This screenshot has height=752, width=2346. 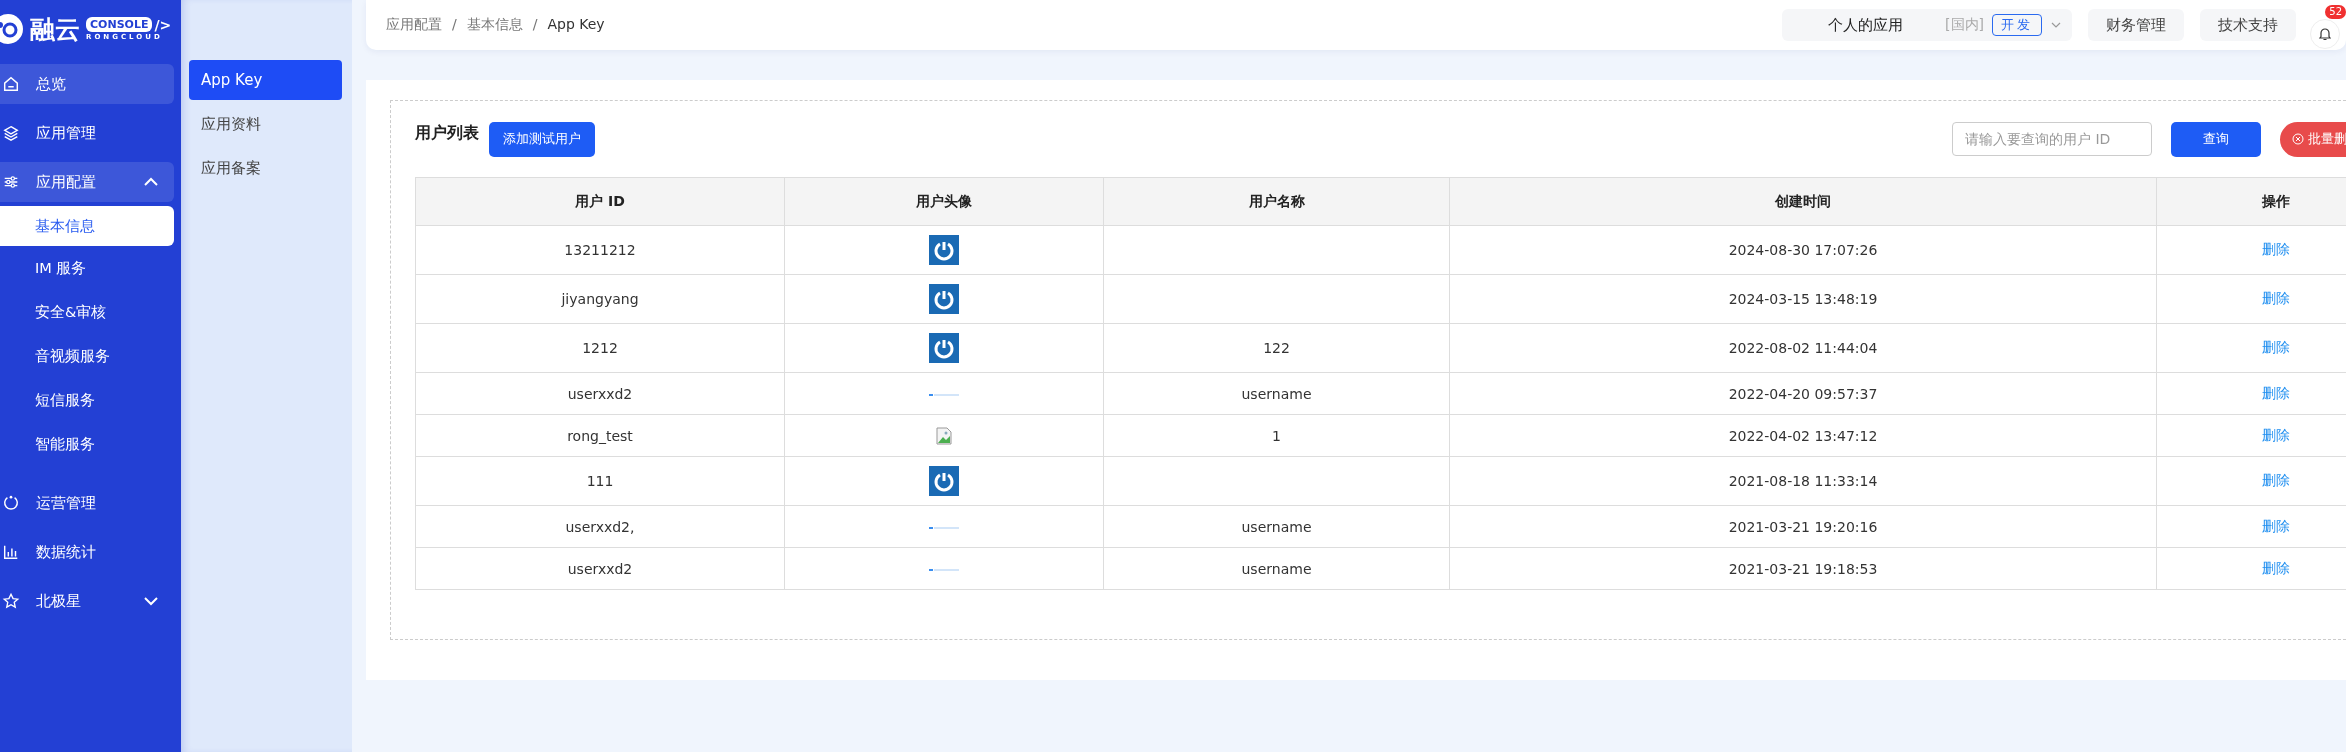 What do you see at coordinates (87, 312) in the screenshot?
I see `sidebar-subitem: 安全&审核` at bounding box center [87, 312].